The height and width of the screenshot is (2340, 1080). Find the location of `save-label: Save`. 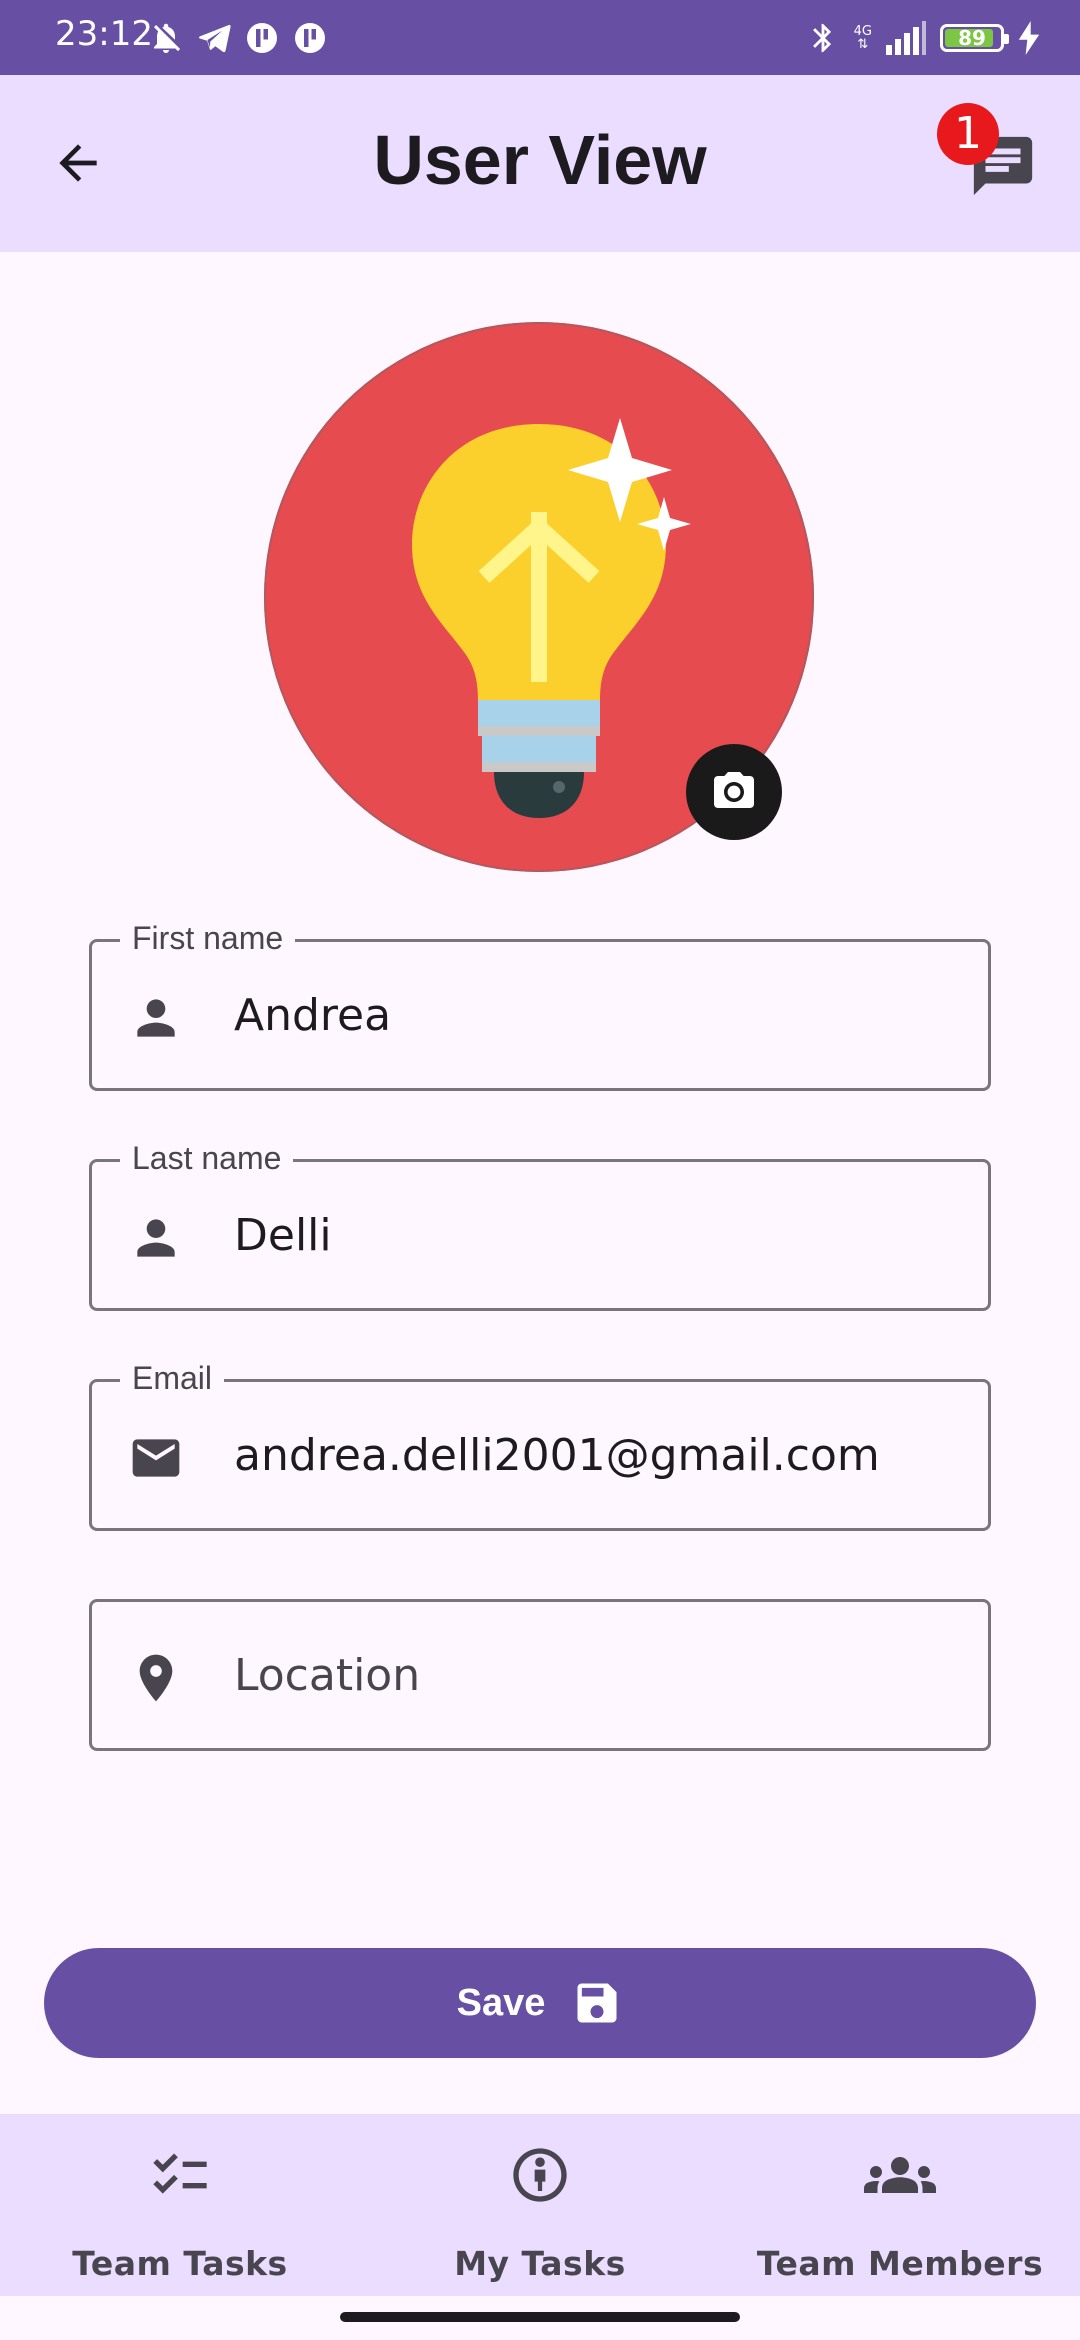

save-label: Save is located at coordinates (501, 2002).